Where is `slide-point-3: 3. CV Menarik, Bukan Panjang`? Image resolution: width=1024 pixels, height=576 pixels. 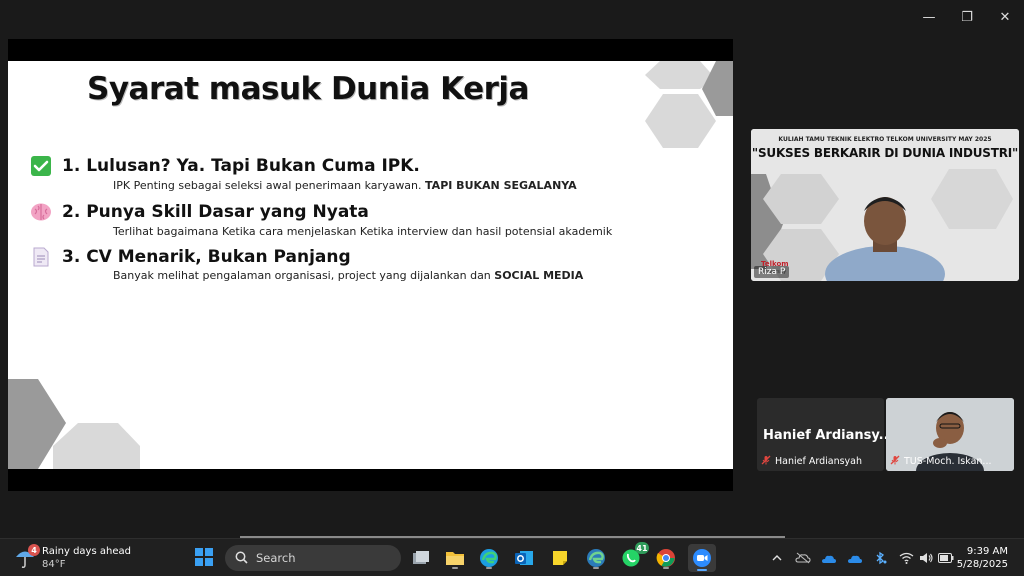 slide-point-3: 3. CV Menarik, Bukan Panjang is located at coordinates (190, 257).